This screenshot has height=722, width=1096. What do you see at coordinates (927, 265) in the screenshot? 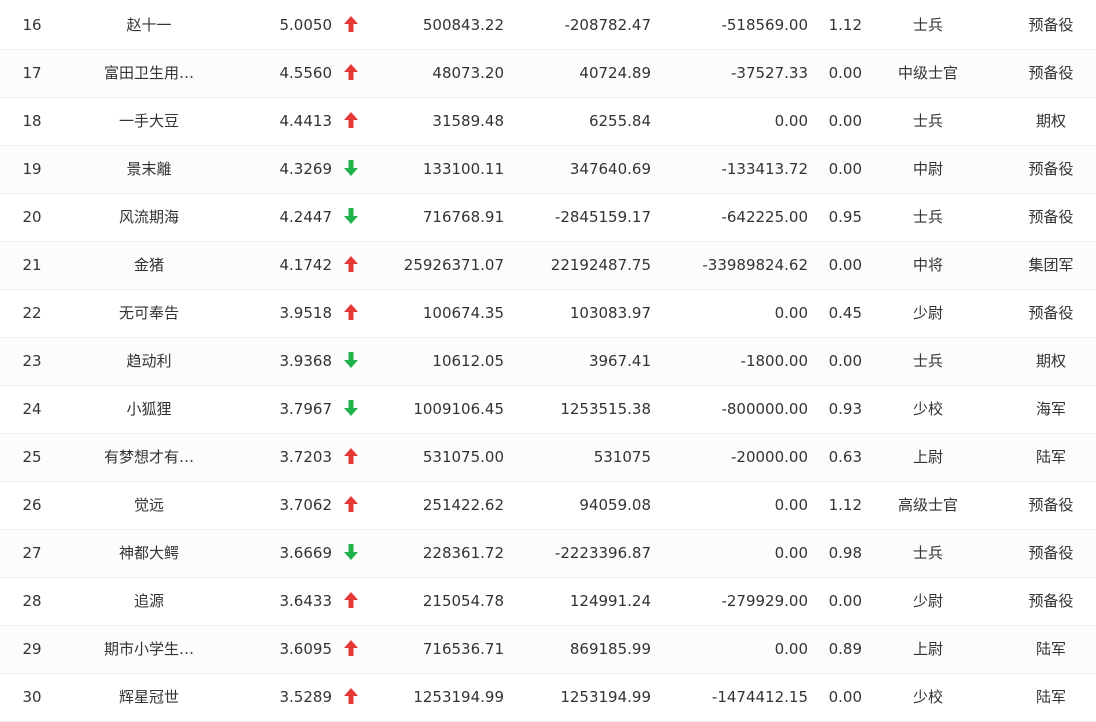
I see `rank-title: 中将` at bounding box center [927, 265].